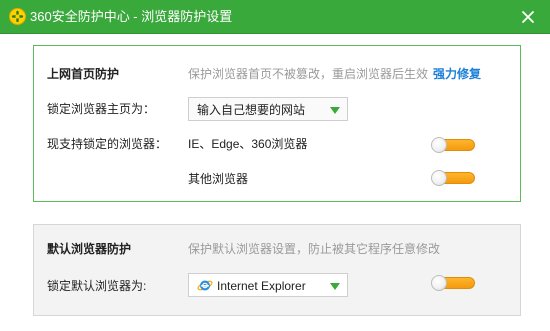  Describe the element at coordinates (101, 109) in the screenshot. I see `lock-homepage-label: 锁定浏览器主页为：` at that location.